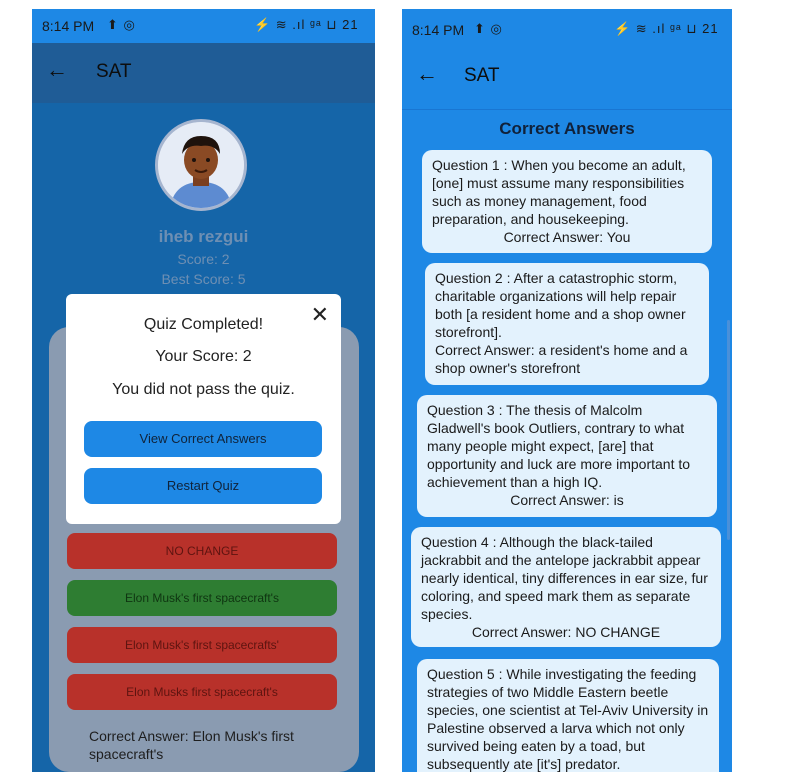  Describe the element at coordinates (202, 598) in the screenshot. I see `answer-option-2: Elon Musk's first spacecraft's` at that location.